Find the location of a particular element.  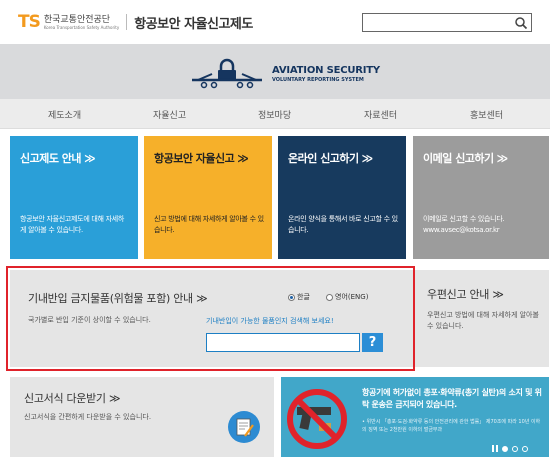

tile-title-wrap: 항공보안 자율신고 ≫ is located at coordinates (208, 158).